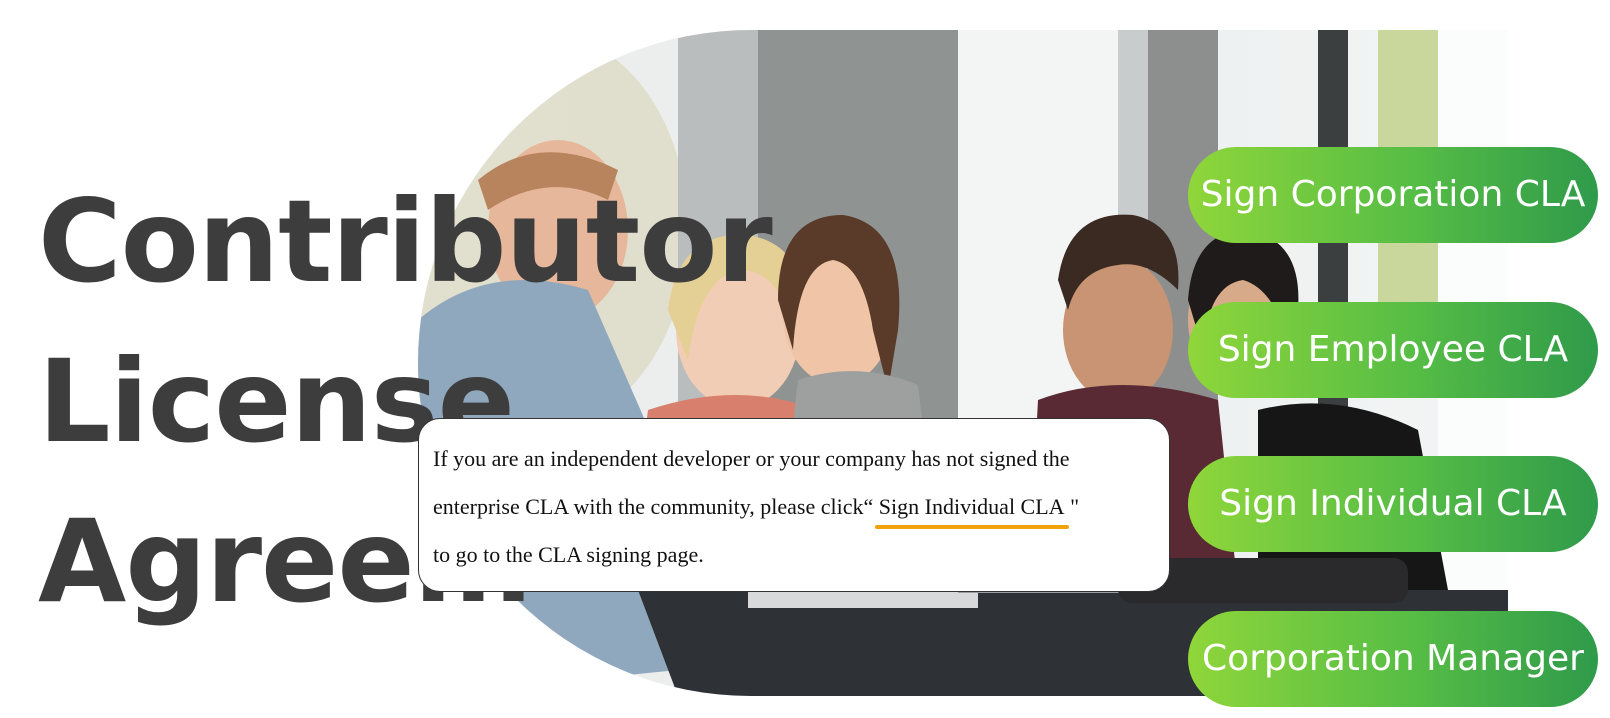 The width and height of the screenshot is (1610, 718). Describe the element at coordinates (1393, 504) in the screenshot. I see `sign-individual-cla-button: Sign Individual CLA` at that location.